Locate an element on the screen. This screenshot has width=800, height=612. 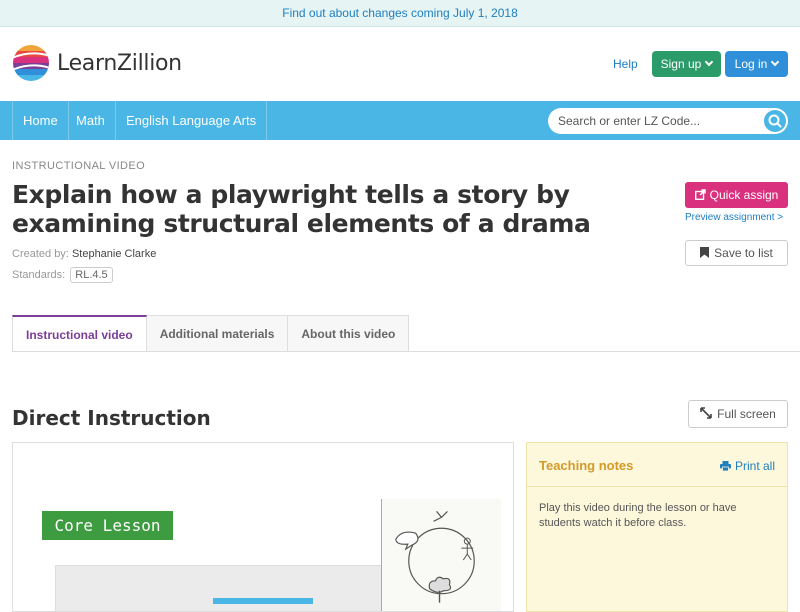
tab-instructional-video: Instructional video is located at coordinates (79, 333).